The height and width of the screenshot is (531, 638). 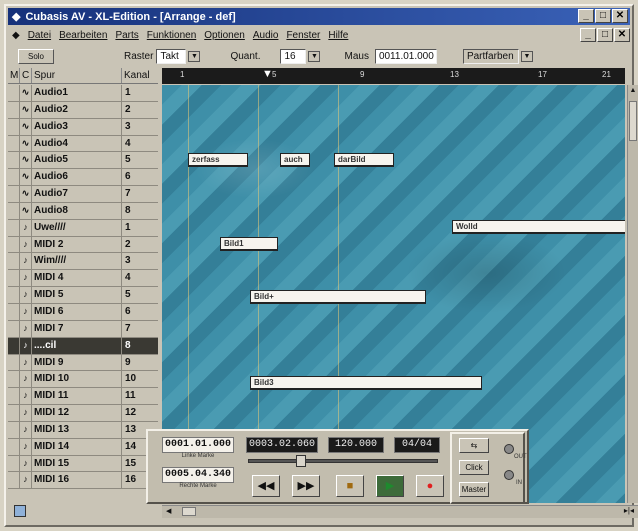 I want to click on track-channel: 9, so click(x=140, y=363).